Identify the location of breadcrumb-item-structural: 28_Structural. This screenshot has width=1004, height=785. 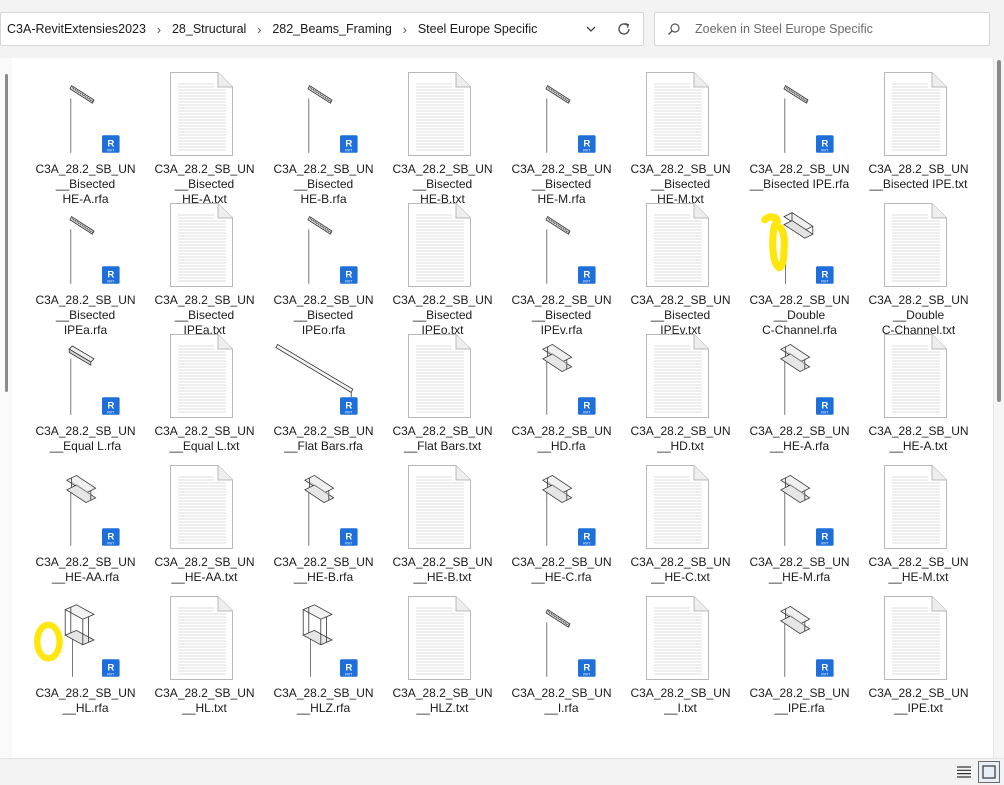
(209, 29).